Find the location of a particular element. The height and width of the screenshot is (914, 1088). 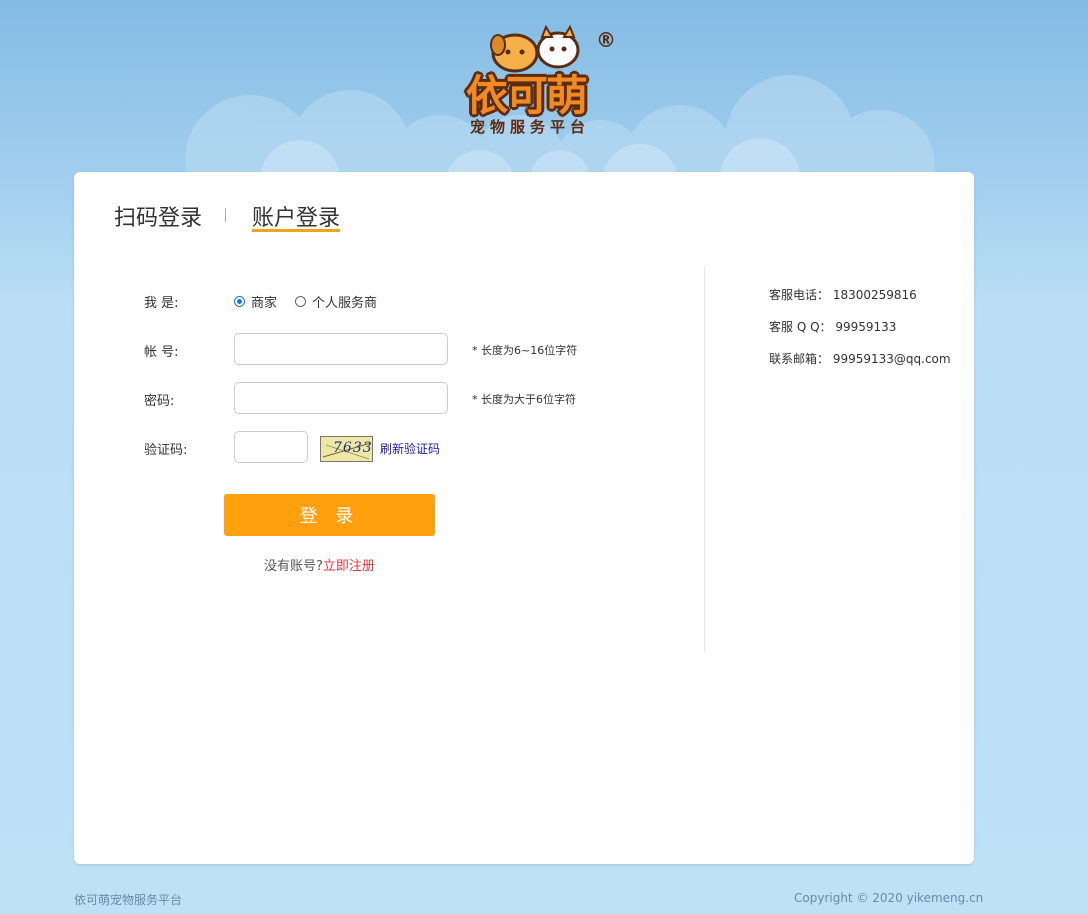

password-input is located at coordinates (341, 398).